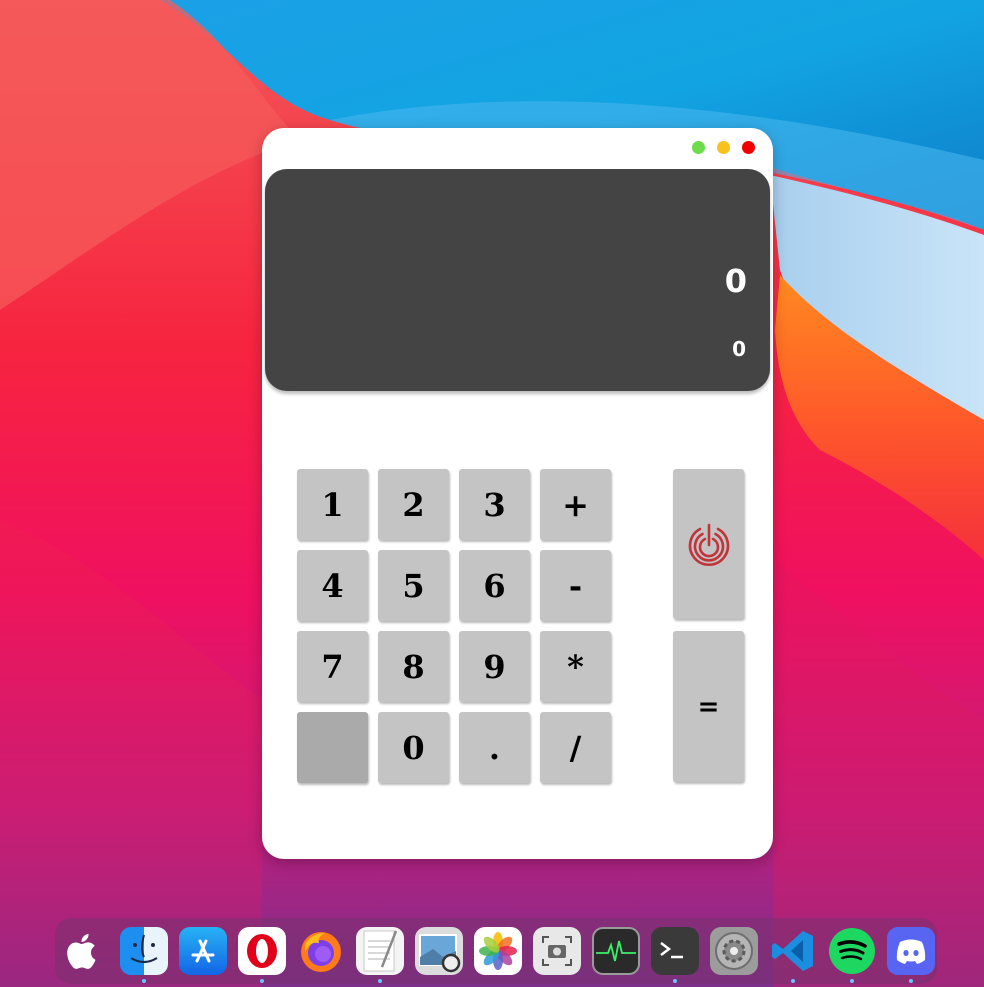  Describe the element at coordinates (698, 147) in the screenshot. I see `zoom-button` at that location.